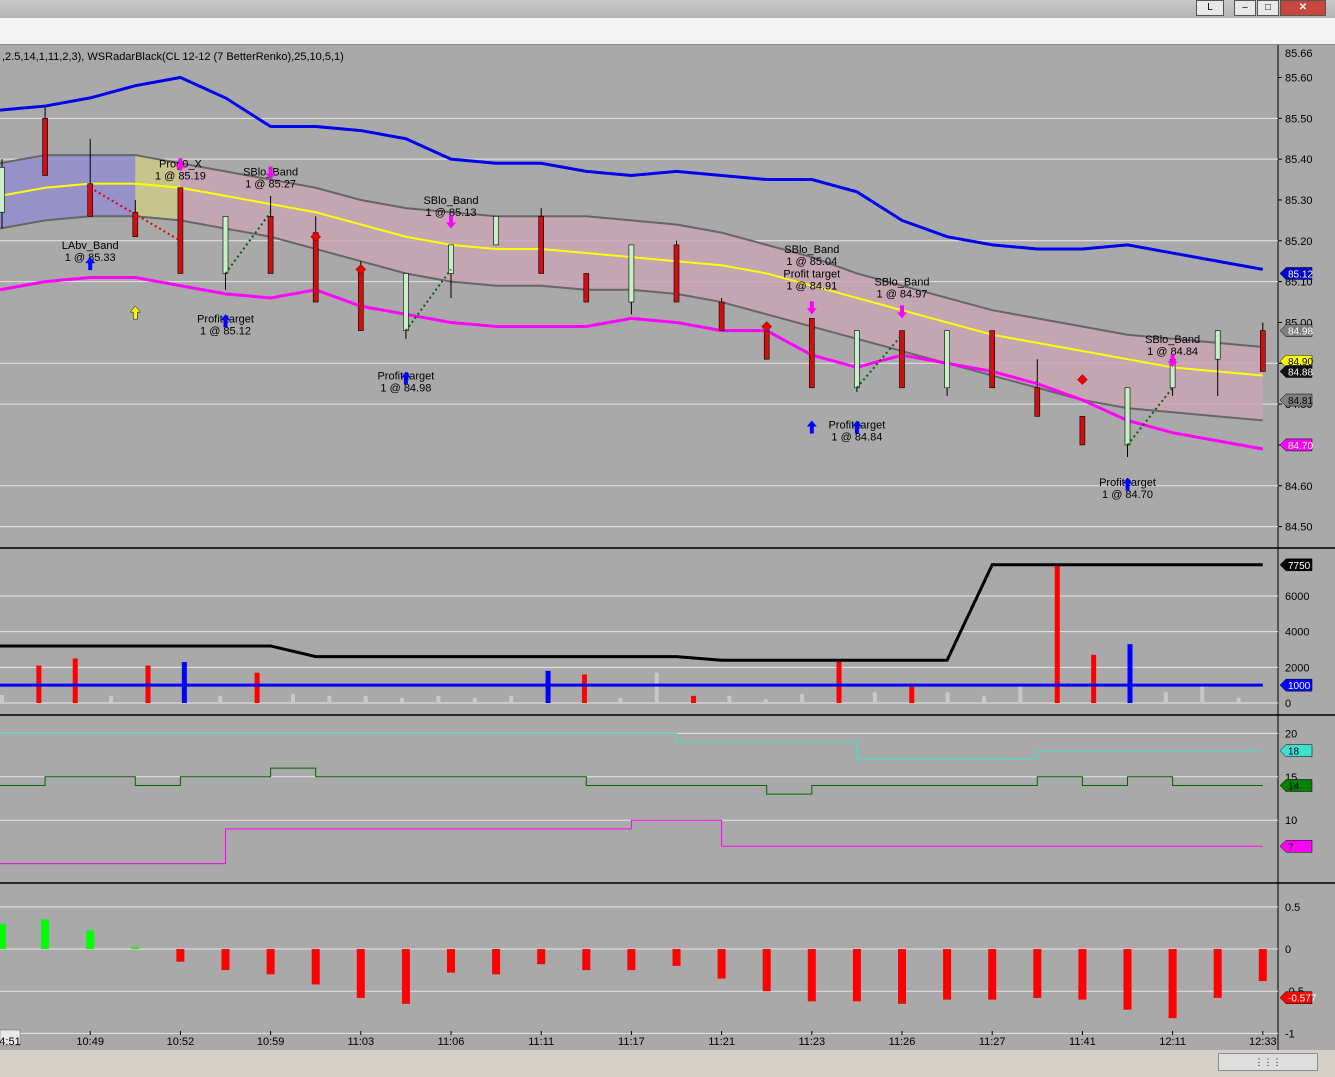 The height and width of the screenshot is (1077, 1335). I want to click on volume-tick-label: 0, so click(1288, 704).